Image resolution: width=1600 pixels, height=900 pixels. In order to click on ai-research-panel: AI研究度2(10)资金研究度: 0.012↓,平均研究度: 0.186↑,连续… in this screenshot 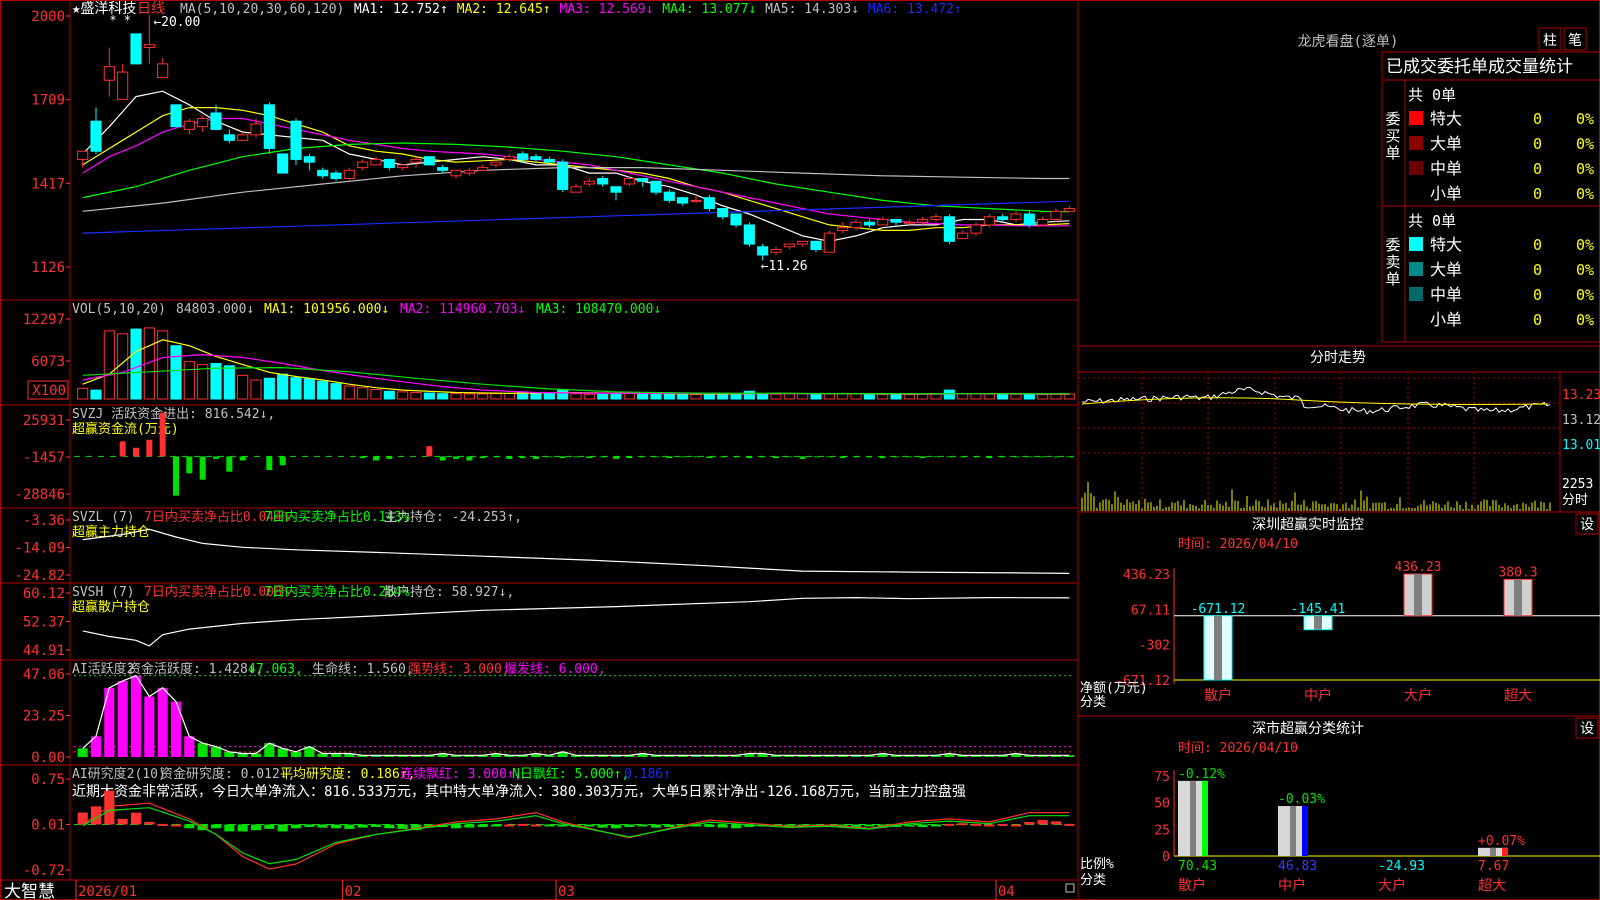, I will do `click(549, 822)`.